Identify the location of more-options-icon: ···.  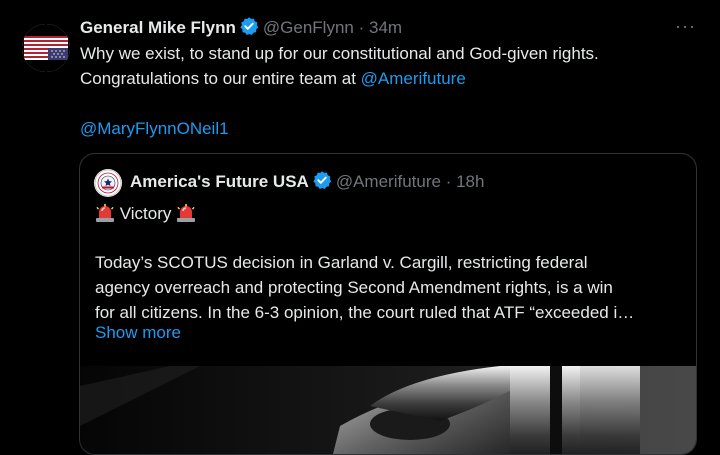
(685, 26).